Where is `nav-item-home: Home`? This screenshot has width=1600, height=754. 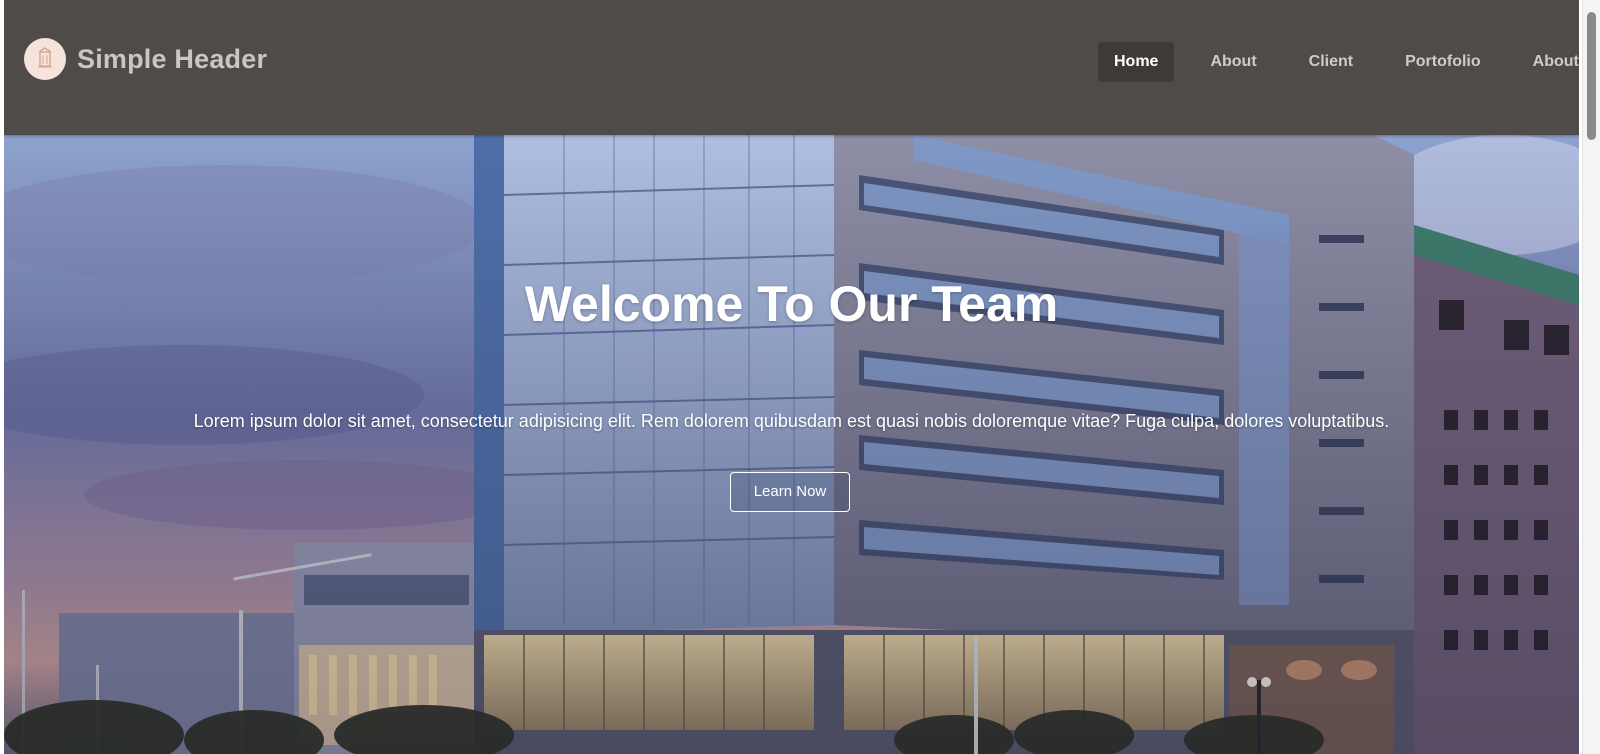
nav-item-home: Home is located at coordinates (1136, 62).